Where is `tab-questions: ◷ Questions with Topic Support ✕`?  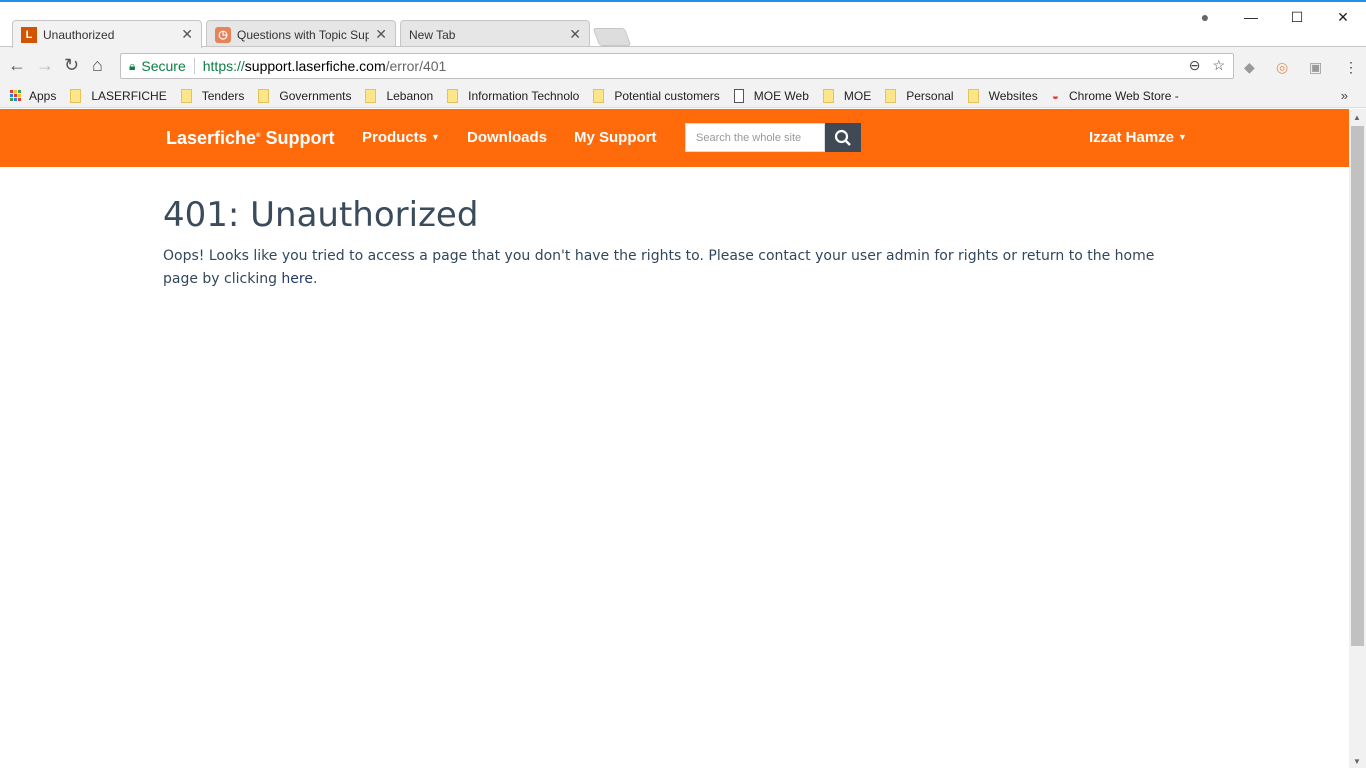 tab-questions: ◷ Questions with Topic Support ✕ is located at coordinates (301, 34).